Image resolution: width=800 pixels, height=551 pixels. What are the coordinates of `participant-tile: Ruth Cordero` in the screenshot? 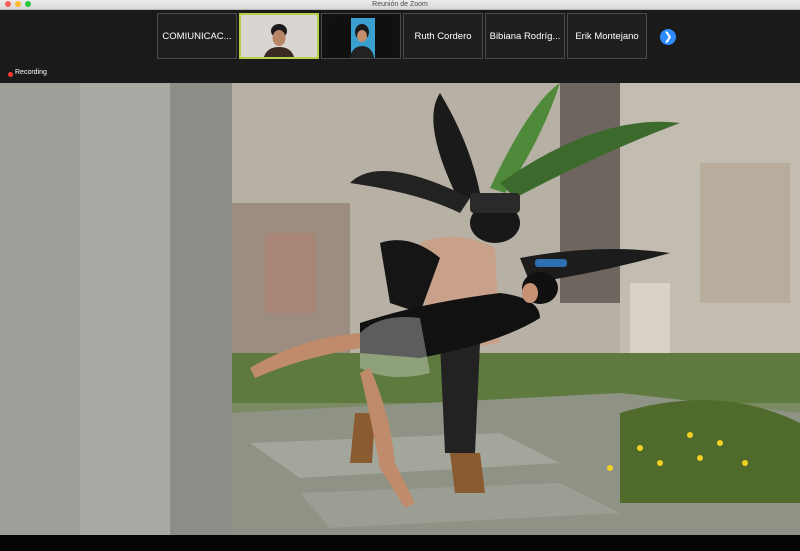 It's located at (443, 36).